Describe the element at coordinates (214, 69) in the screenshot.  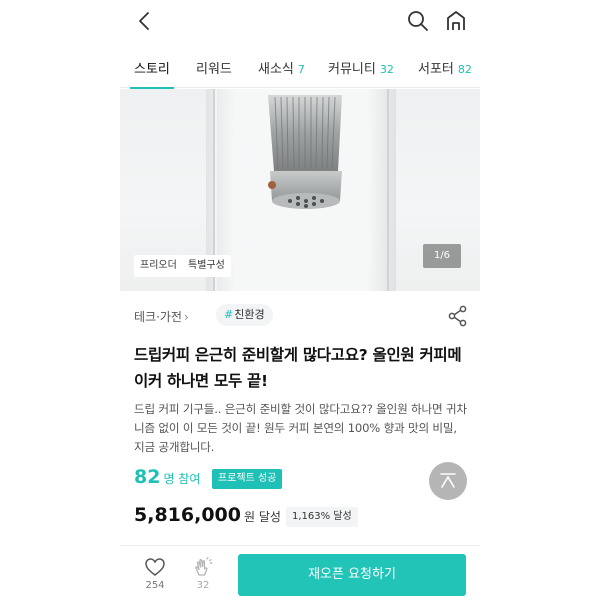
I see `tab-label: 리워드` at that location.